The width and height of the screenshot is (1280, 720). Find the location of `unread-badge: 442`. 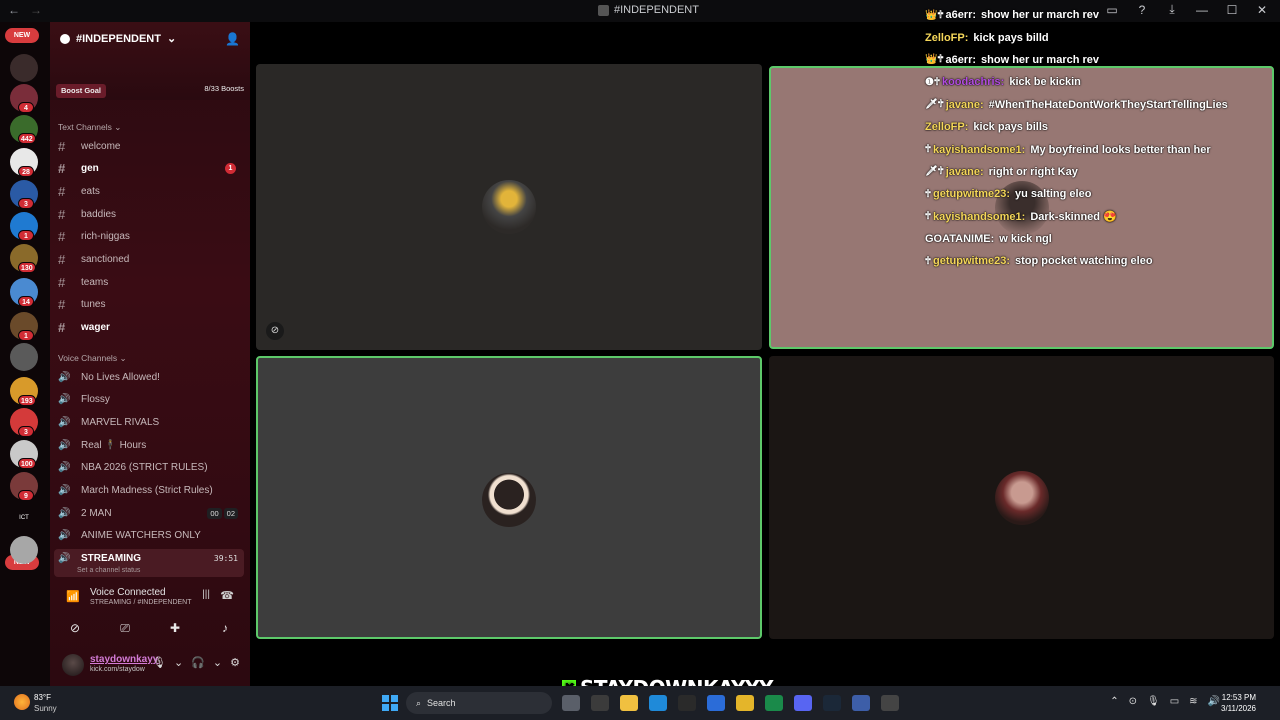

unread-badge: 442 is located at coordinates (27, 138).